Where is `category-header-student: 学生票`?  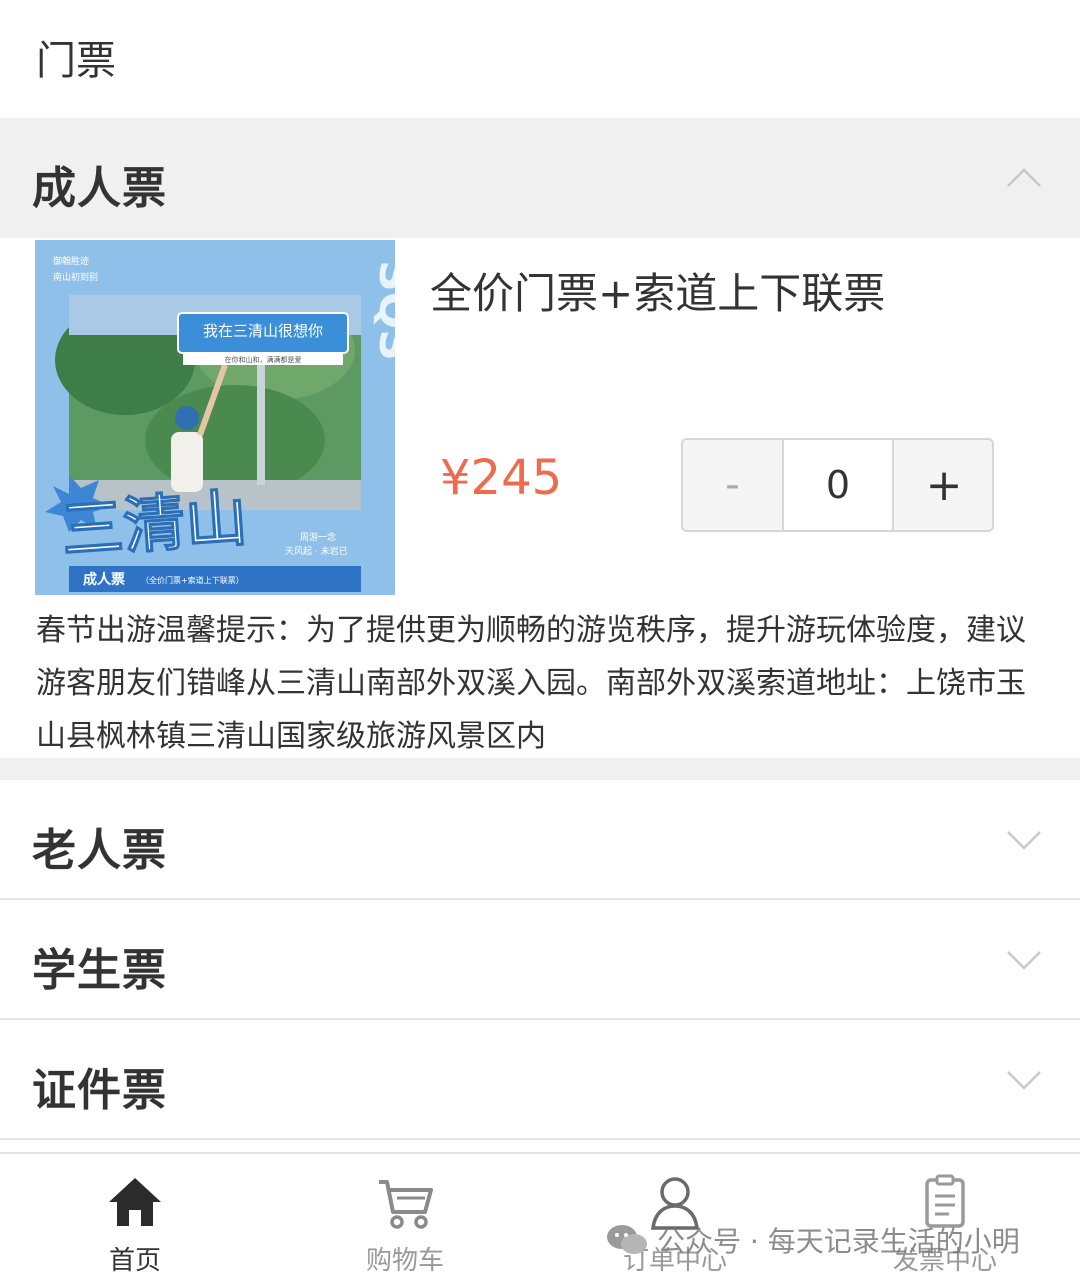
category-header-student: 学生票 is located at coordinates (540, 960).